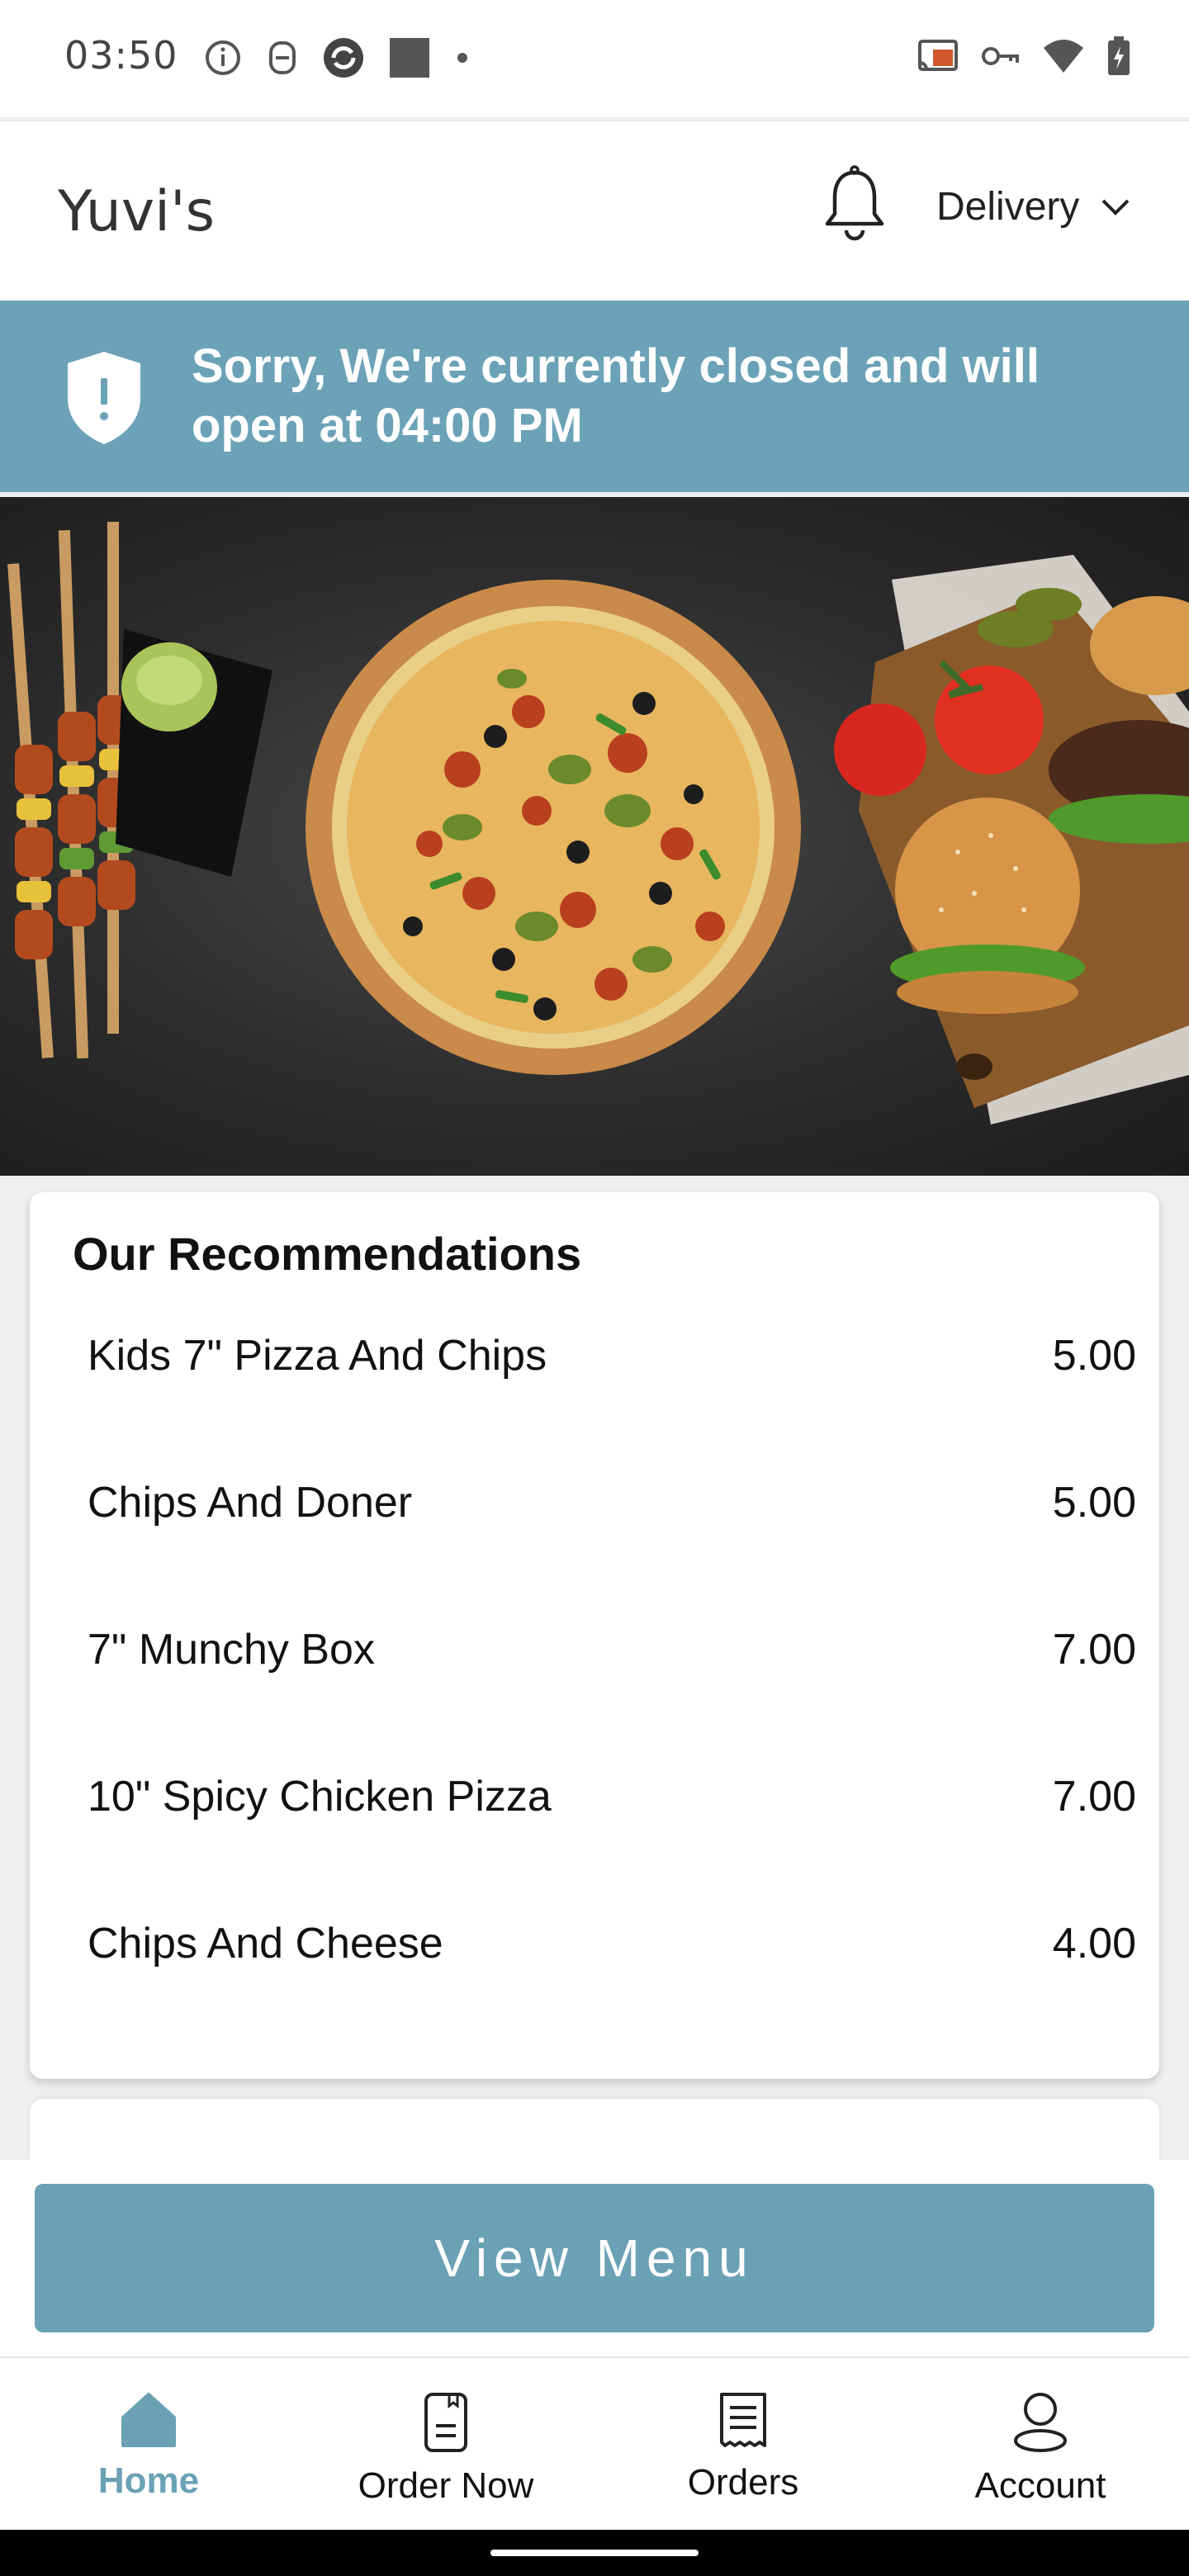 The image size is (1189, 2576). What do you see at coordinates (594, 211) in the screenshot?
I see `app-header: Yuvi's Delivery` at bounding box center [594, 211].